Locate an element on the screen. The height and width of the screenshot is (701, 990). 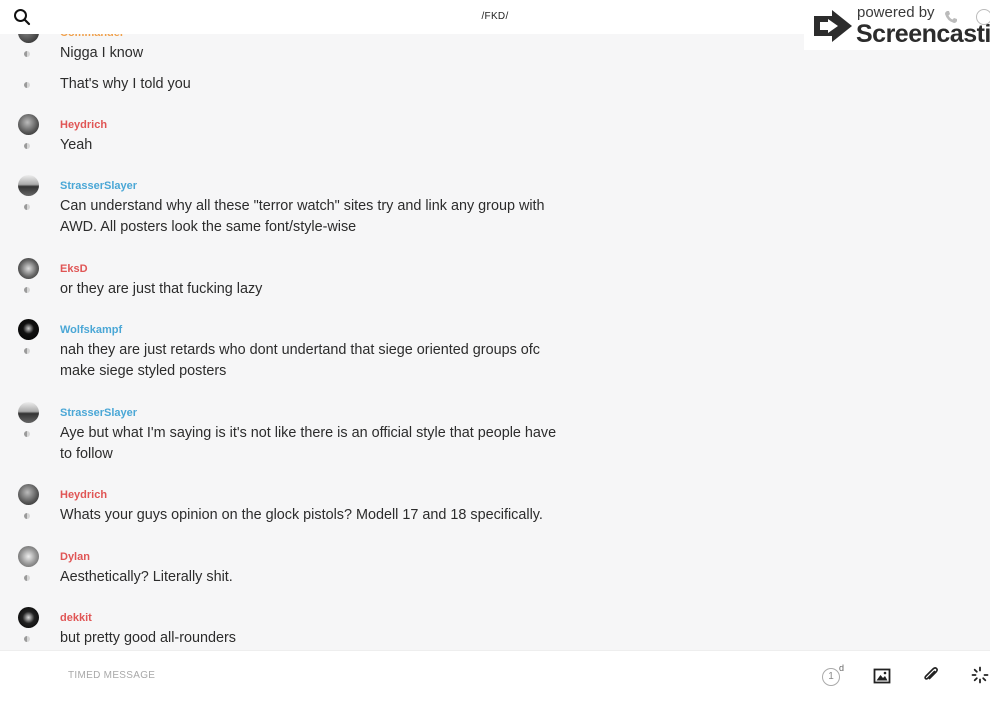
message-author: EksD is located at coordinates (74, 269).